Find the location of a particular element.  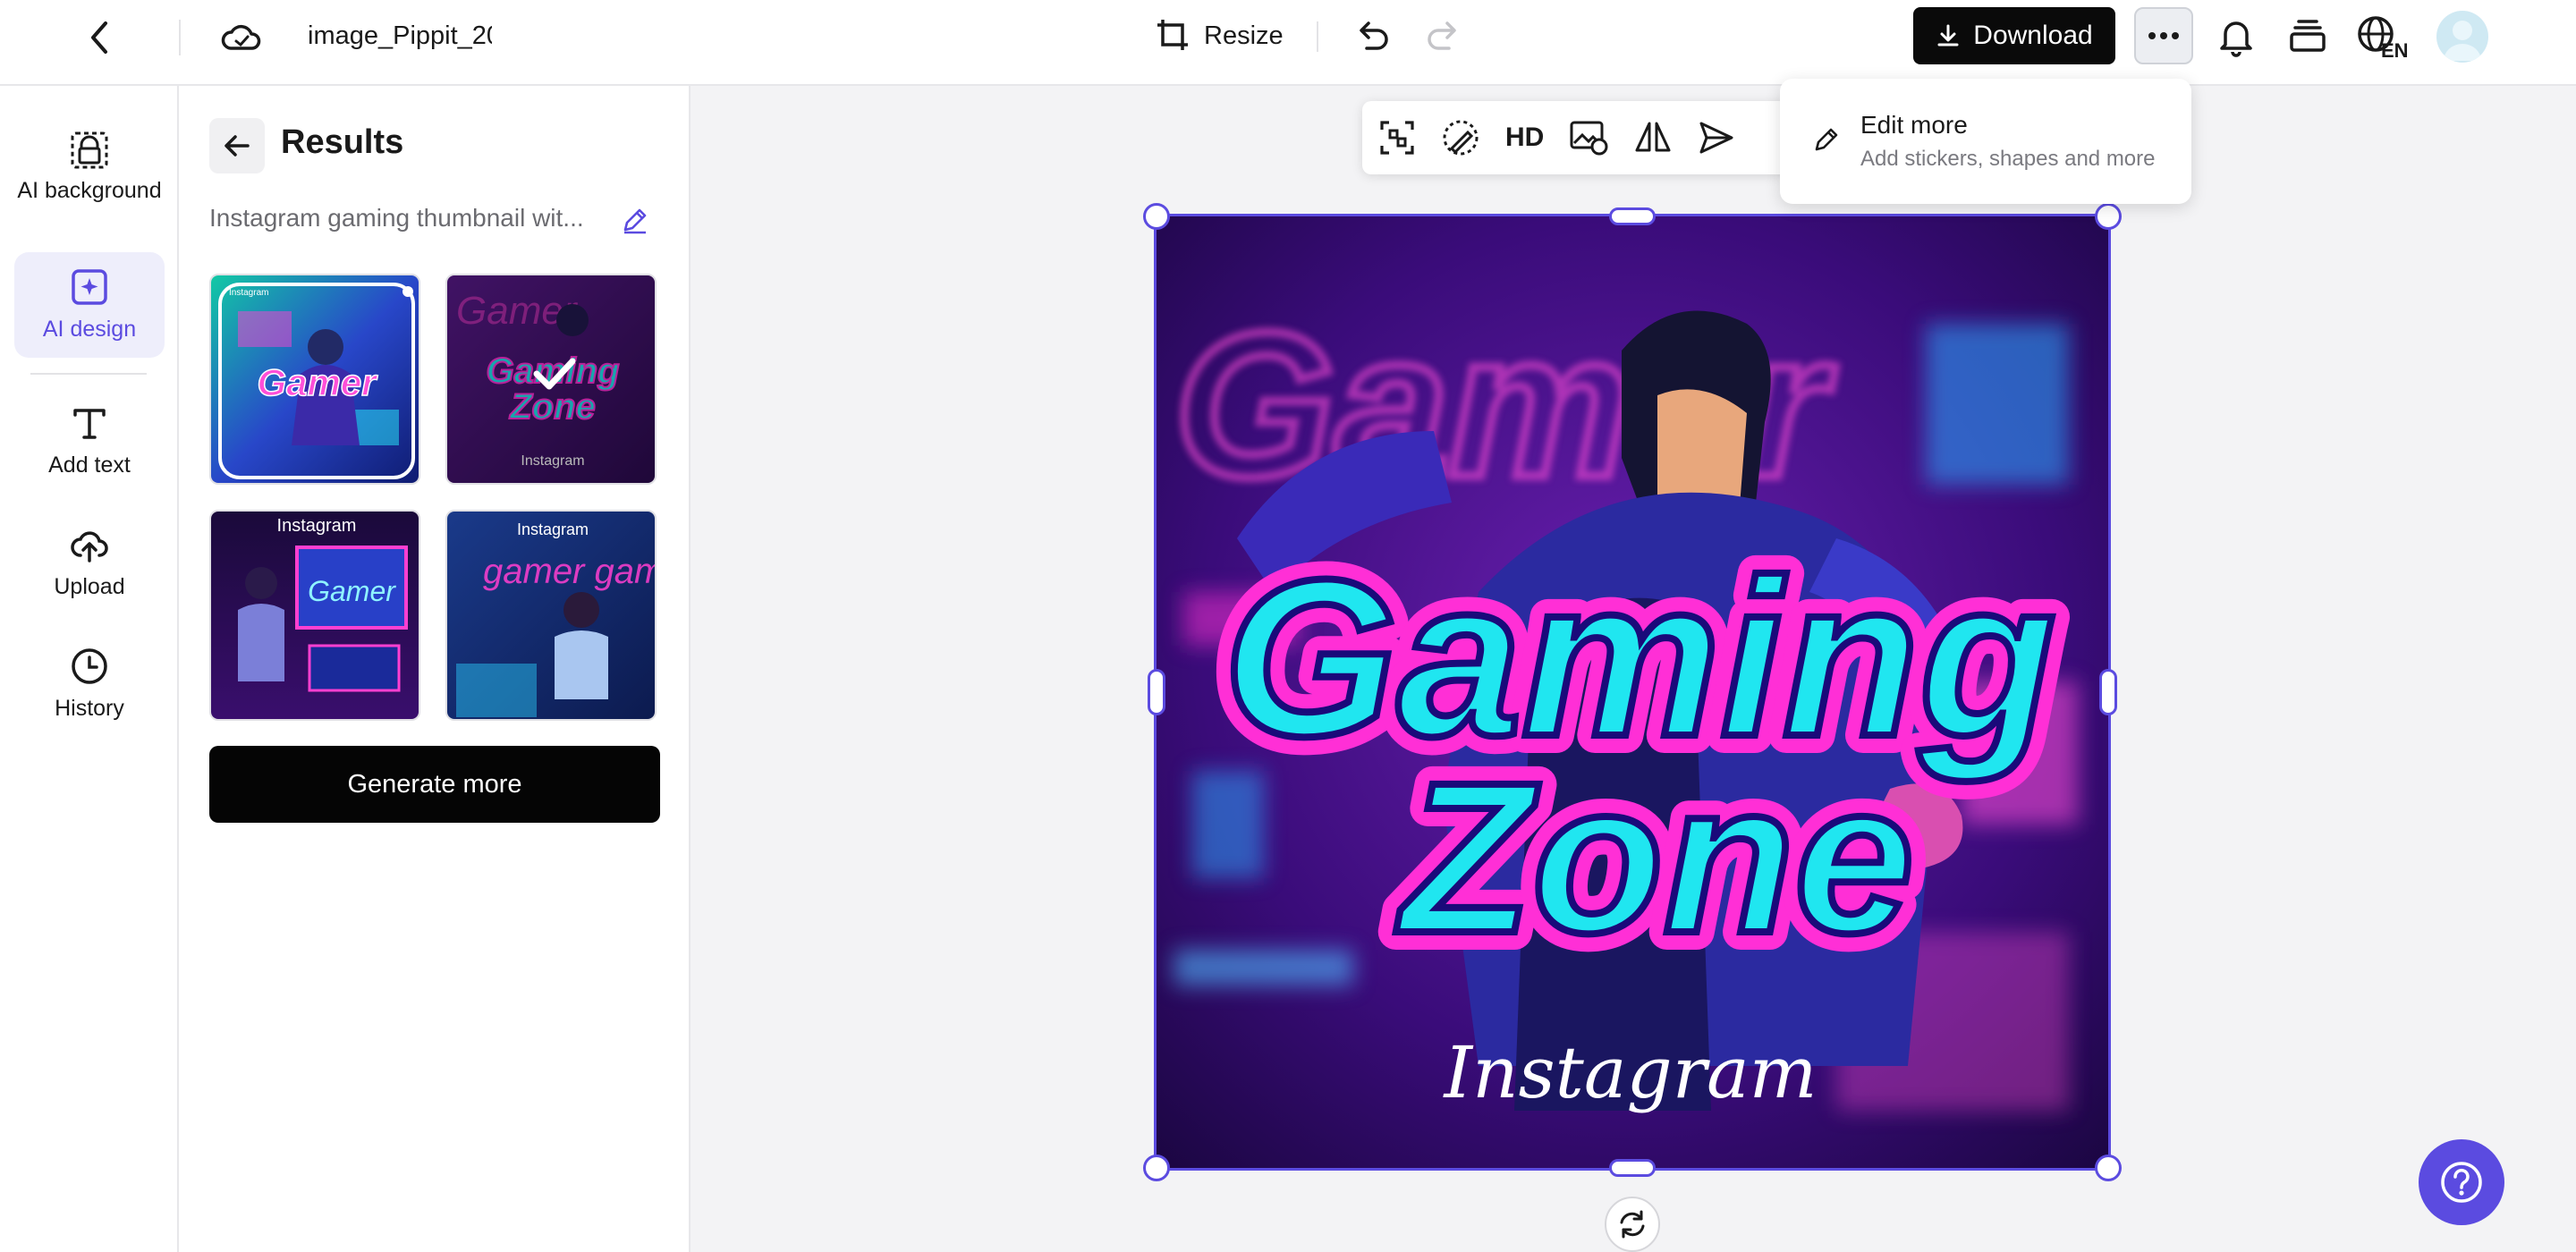

download-icon is located at coordinates (1948, 35).